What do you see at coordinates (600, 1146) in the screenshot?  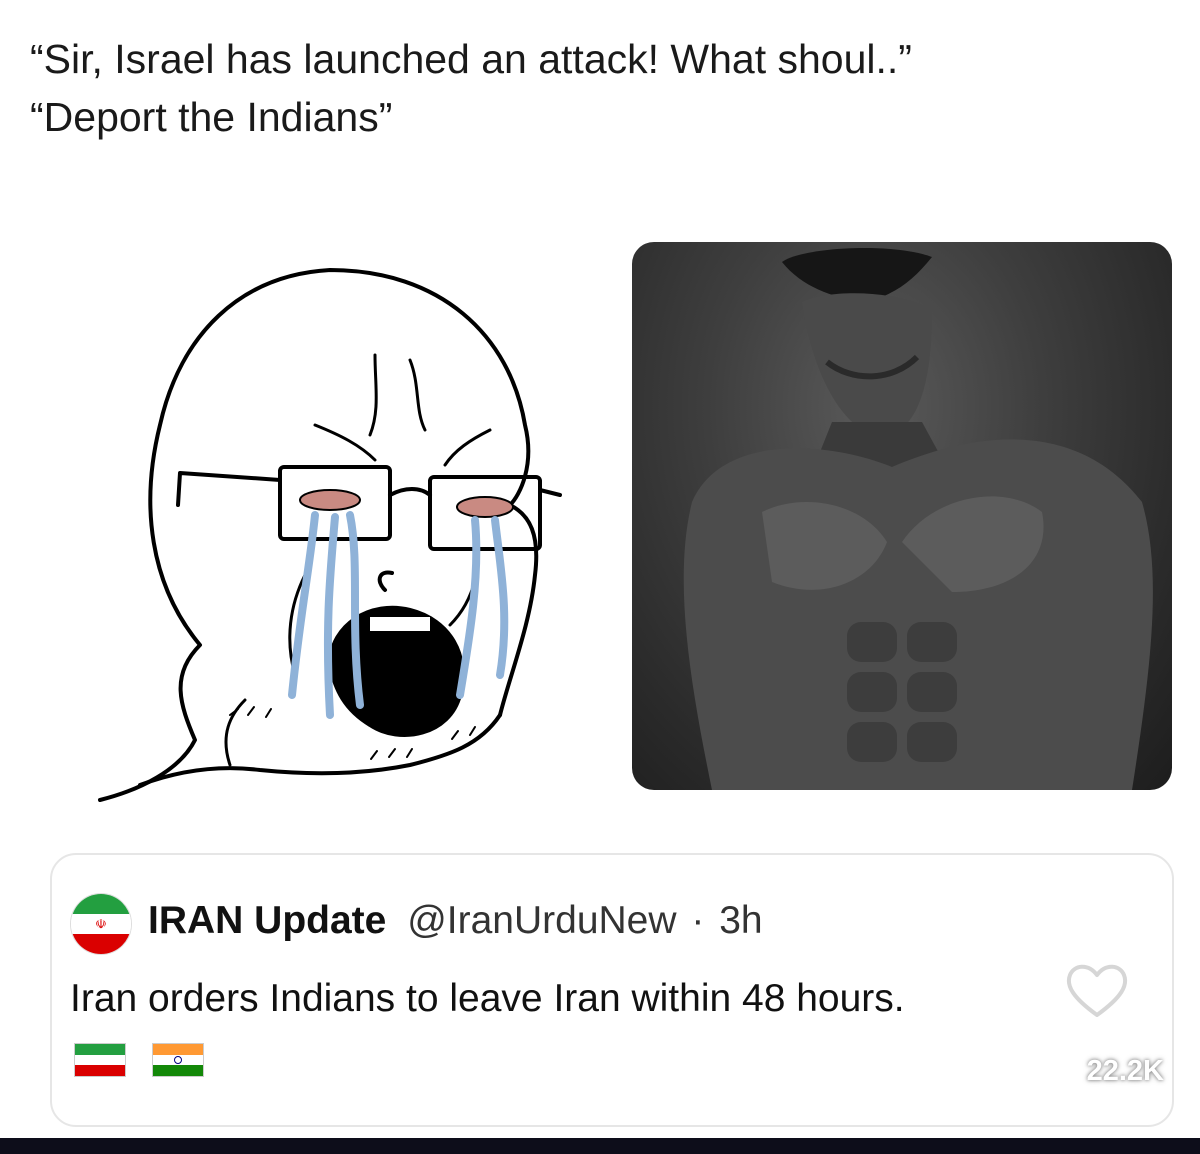 I see `bottom-border` at bounding box center [600, 1146].